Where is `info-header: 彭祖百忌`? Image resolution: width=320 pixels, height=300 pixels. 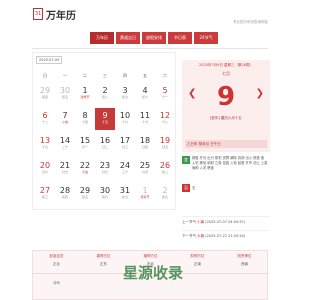 info-header: 彭祖百忌 is located at coordinates (56, 256).